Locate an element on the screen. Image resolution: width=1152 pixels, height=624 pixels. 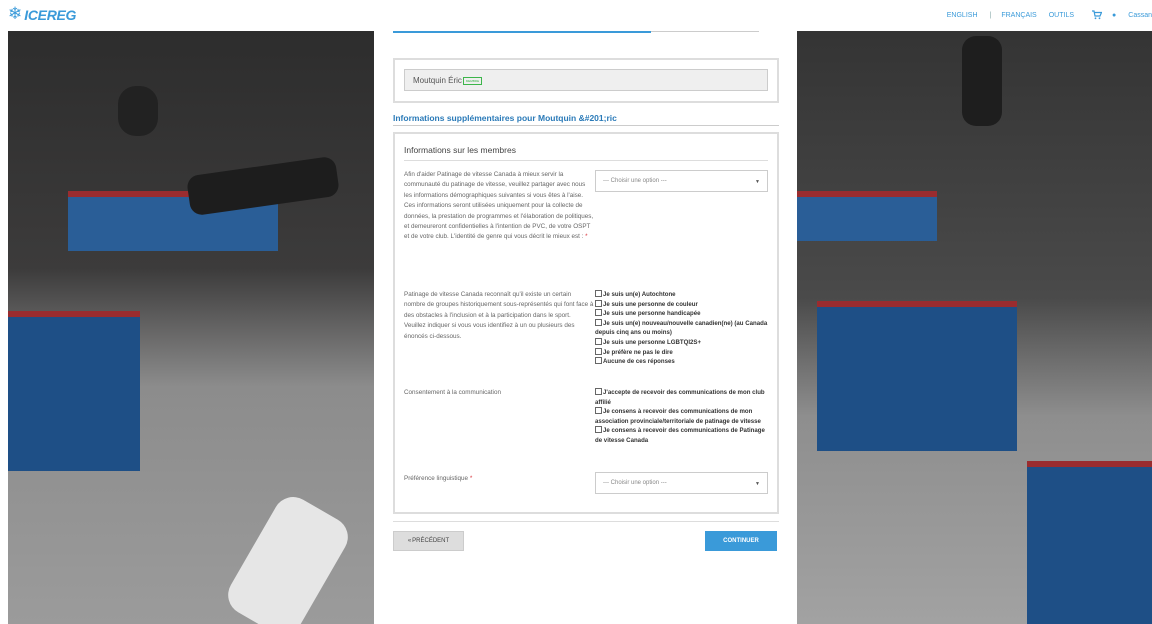
user-icon: ● is located at coordinates (1114, 15).